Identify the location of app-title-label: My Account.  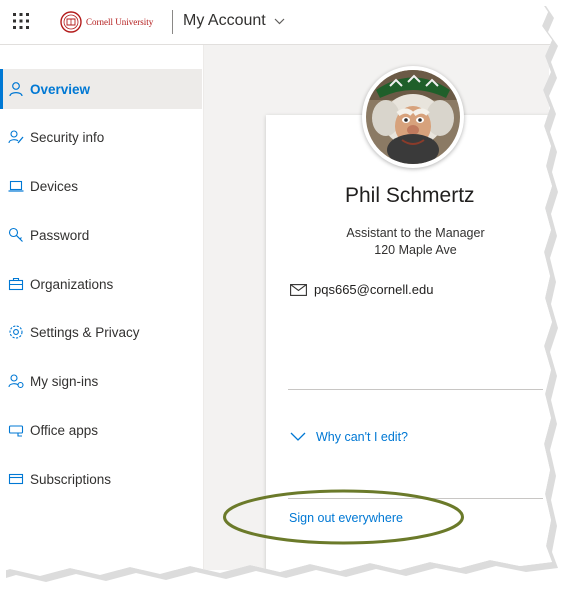
(224, 21).